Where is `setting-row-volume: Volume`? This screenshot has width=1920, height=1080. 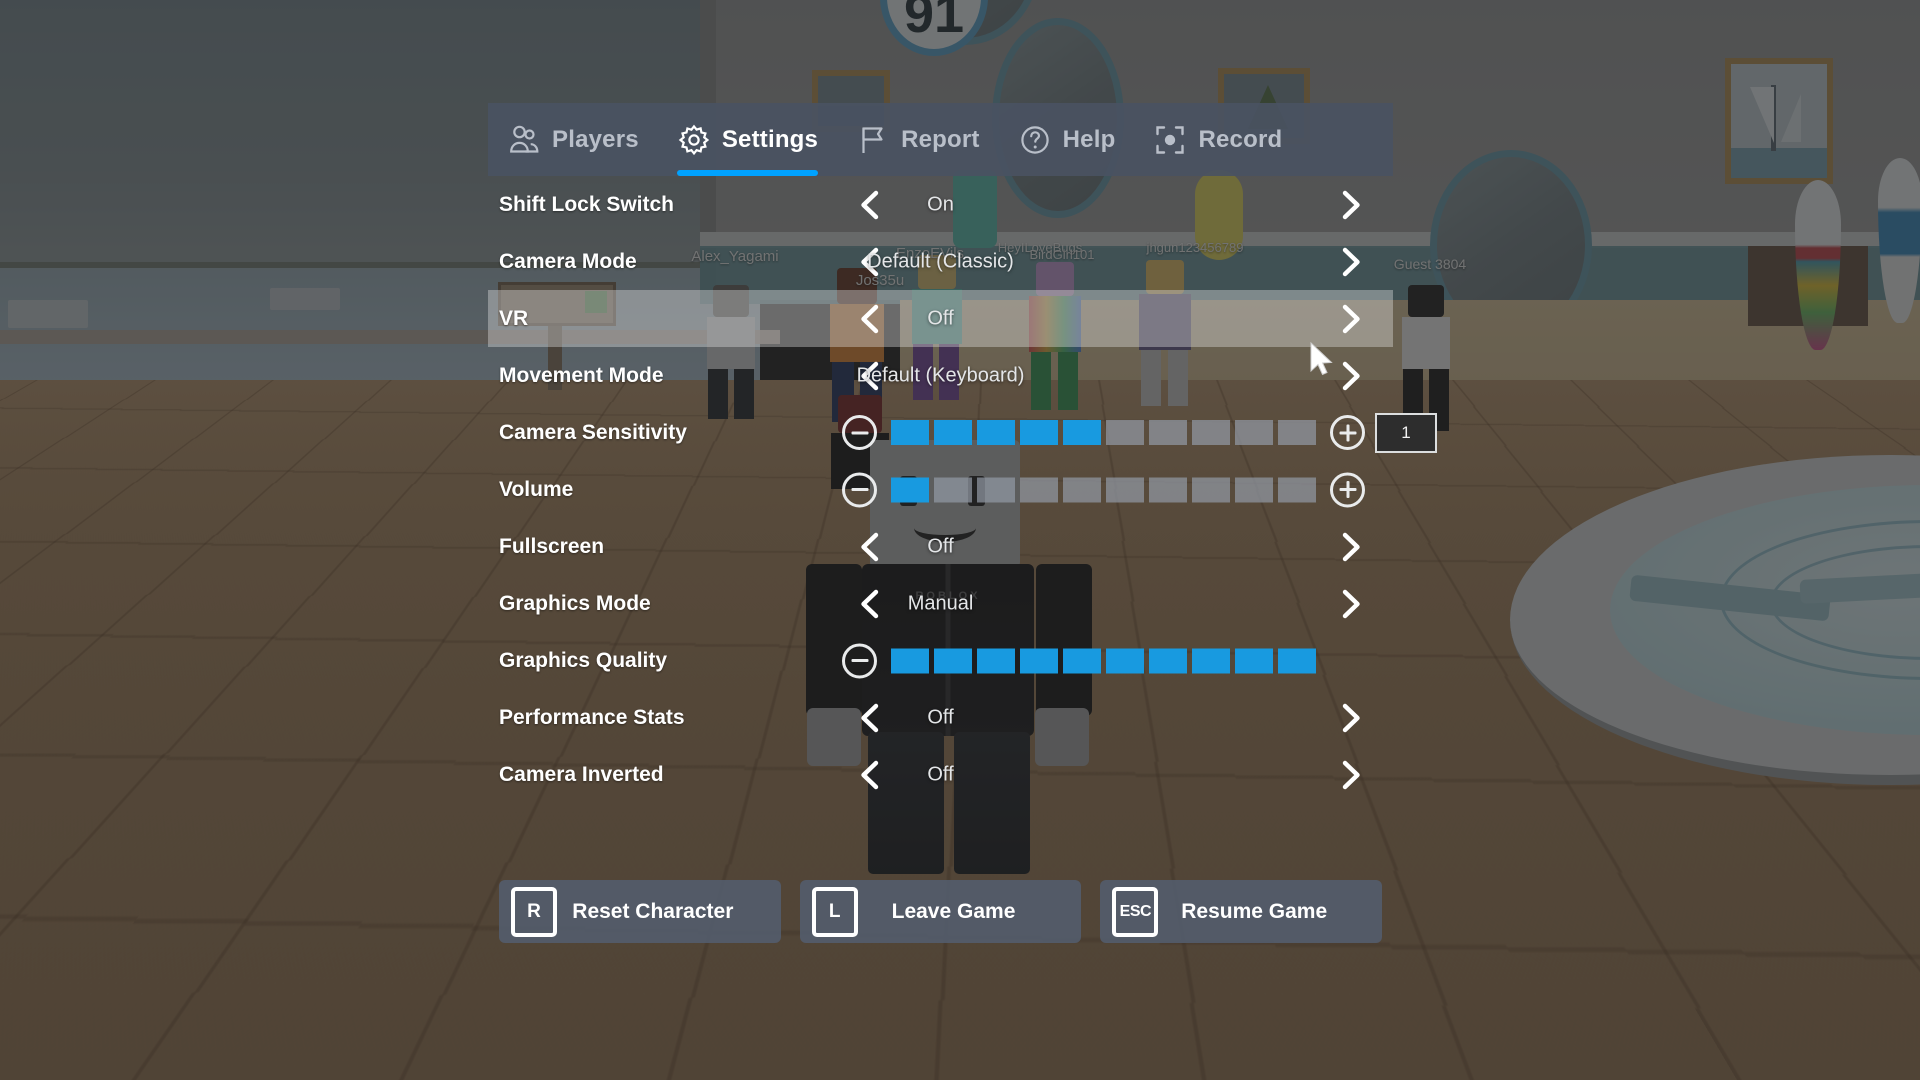
setting-row-volume: Volume is located at coordinates (940, 489).